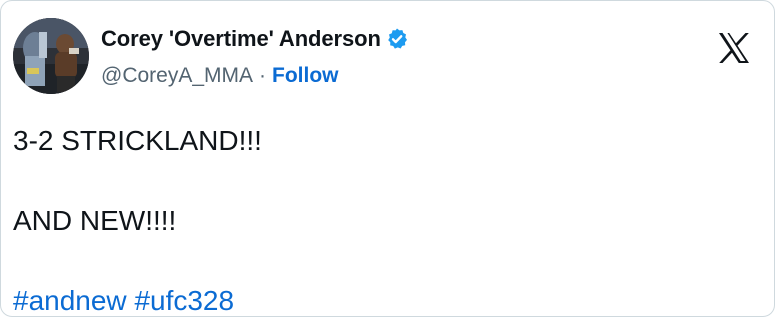 The height and width of the screenshot is (321, 776). What do you see at coordinates (177, 76) in the screenshot?
I see `author-handle: @CoreyA_MMA` at bounding box center [177, 76].